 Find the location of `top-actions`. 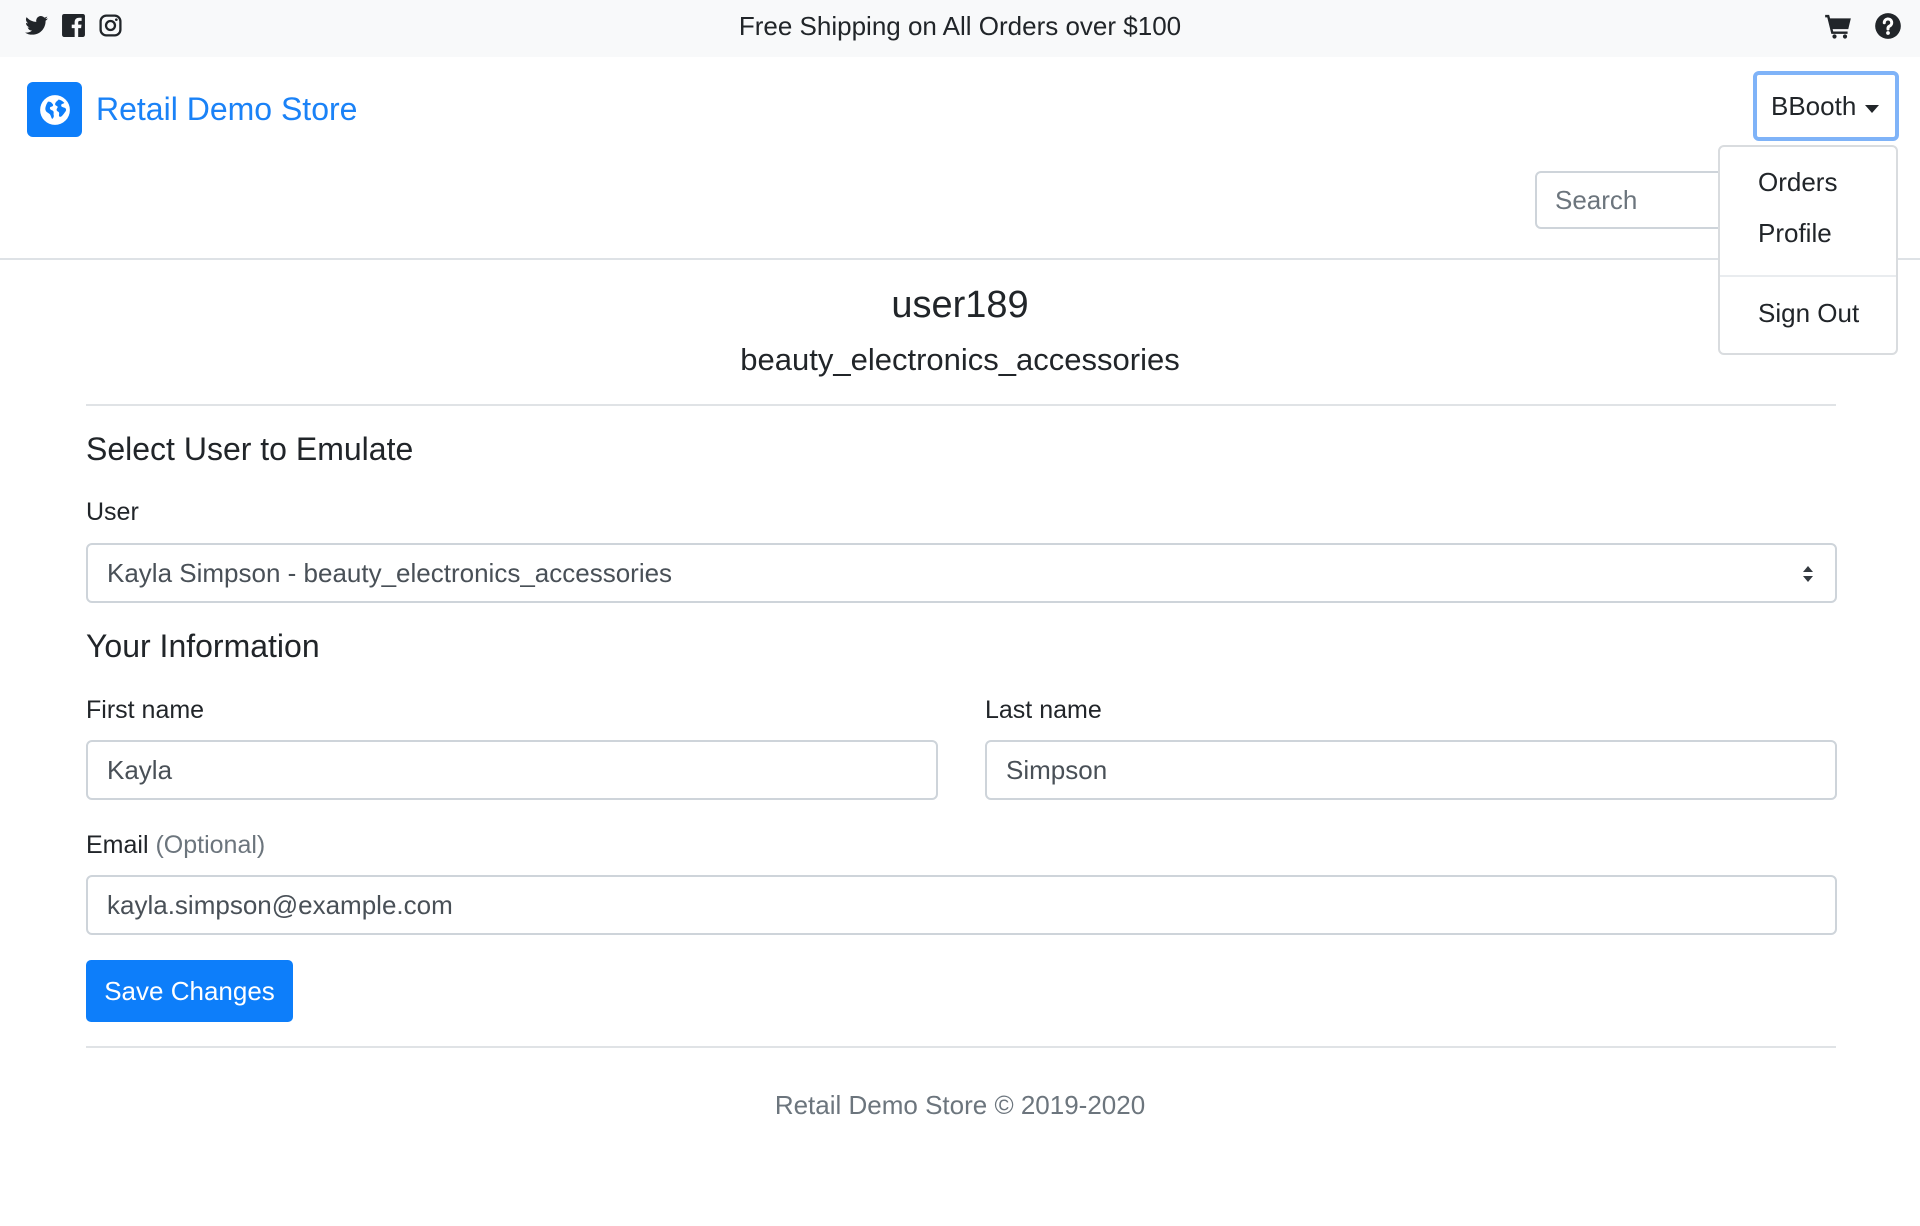

top-actions is located at coordinates (1863, 26).